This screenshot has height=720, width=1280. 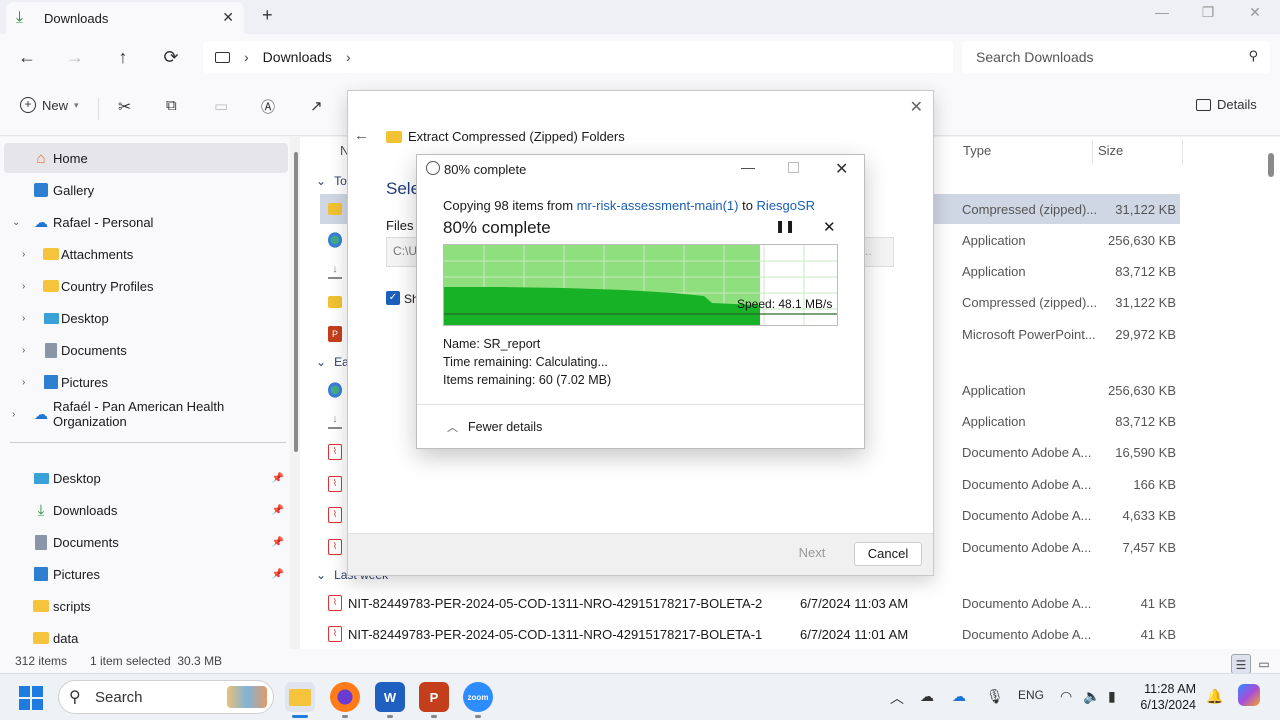 What do you see at coordinates (16, 222) in the screenshot?
I see `chevron-down-icon: ⌄` at bounding box center [16, 222].